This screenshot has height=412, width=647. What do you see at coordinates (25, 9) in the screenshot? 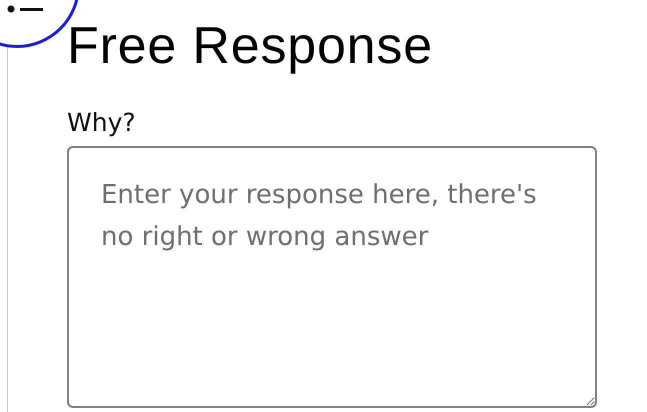
I see `list-icon` at bounding box center [25, 9].